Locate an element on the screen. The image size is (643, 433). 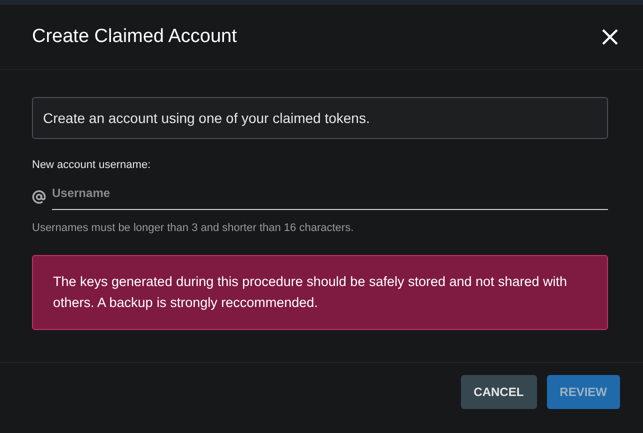
cancel-button: CANCEL is located at coordinates (498, 392).